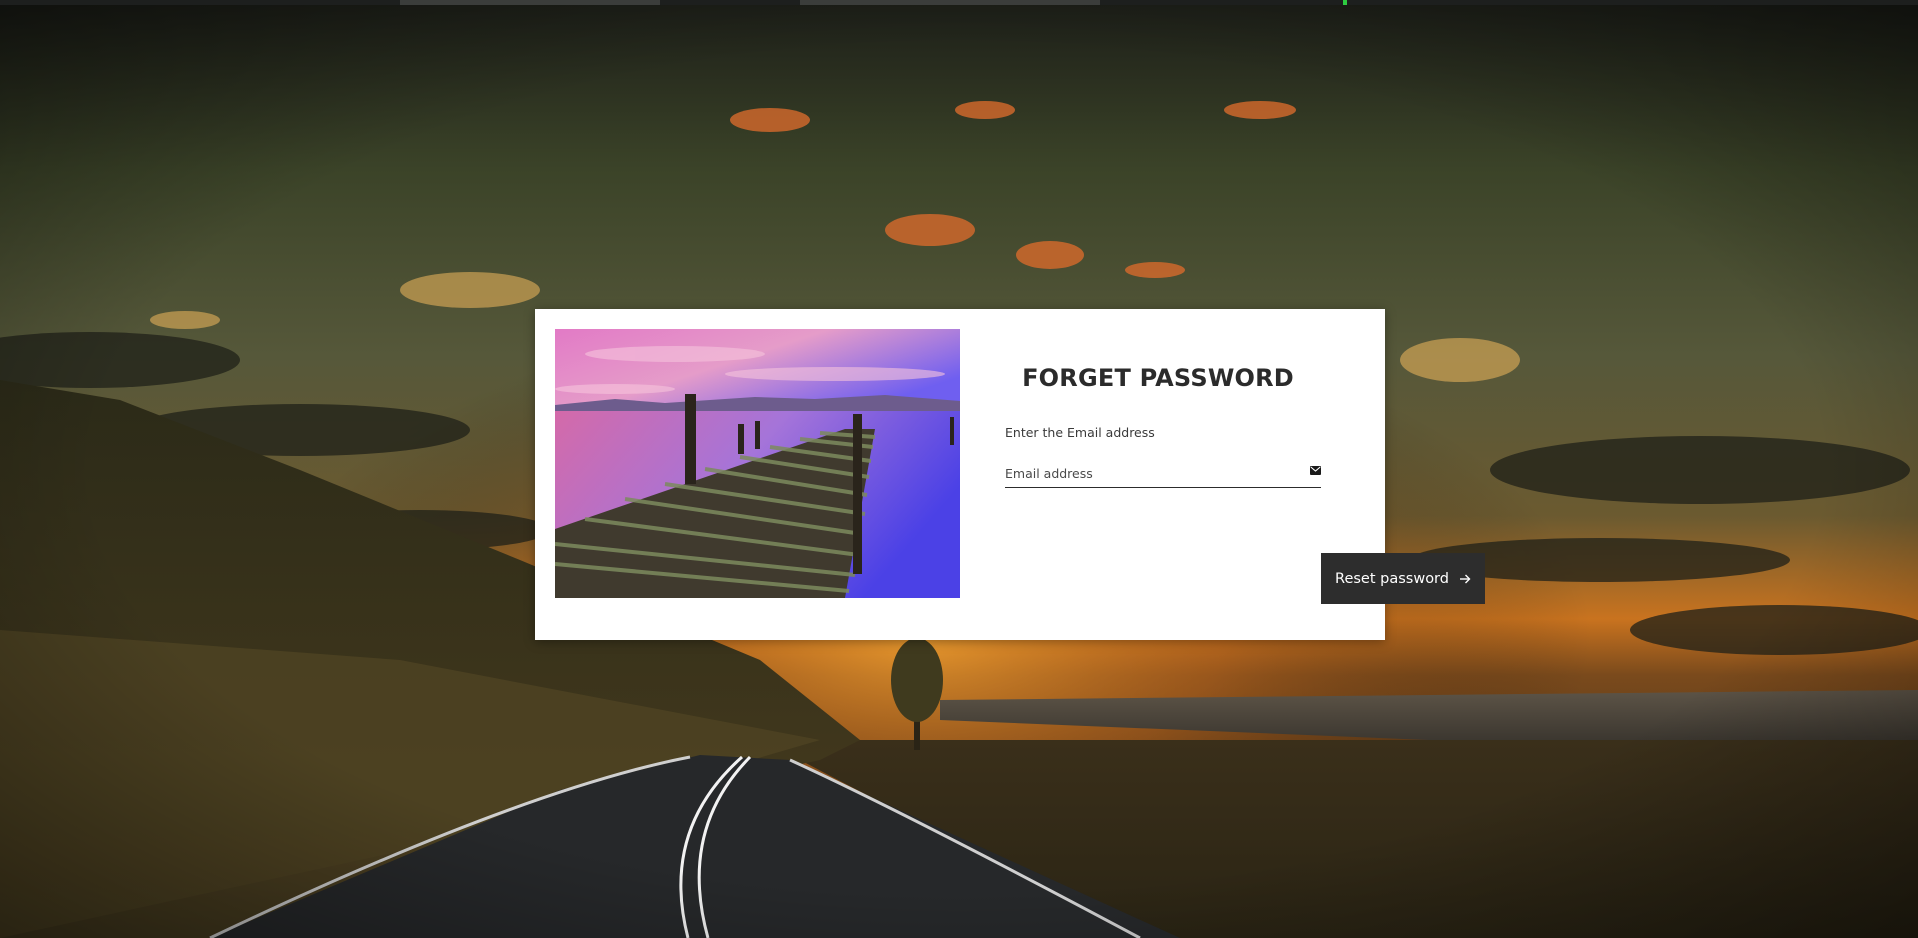  I want to click on email-field, so click(1163, 472).